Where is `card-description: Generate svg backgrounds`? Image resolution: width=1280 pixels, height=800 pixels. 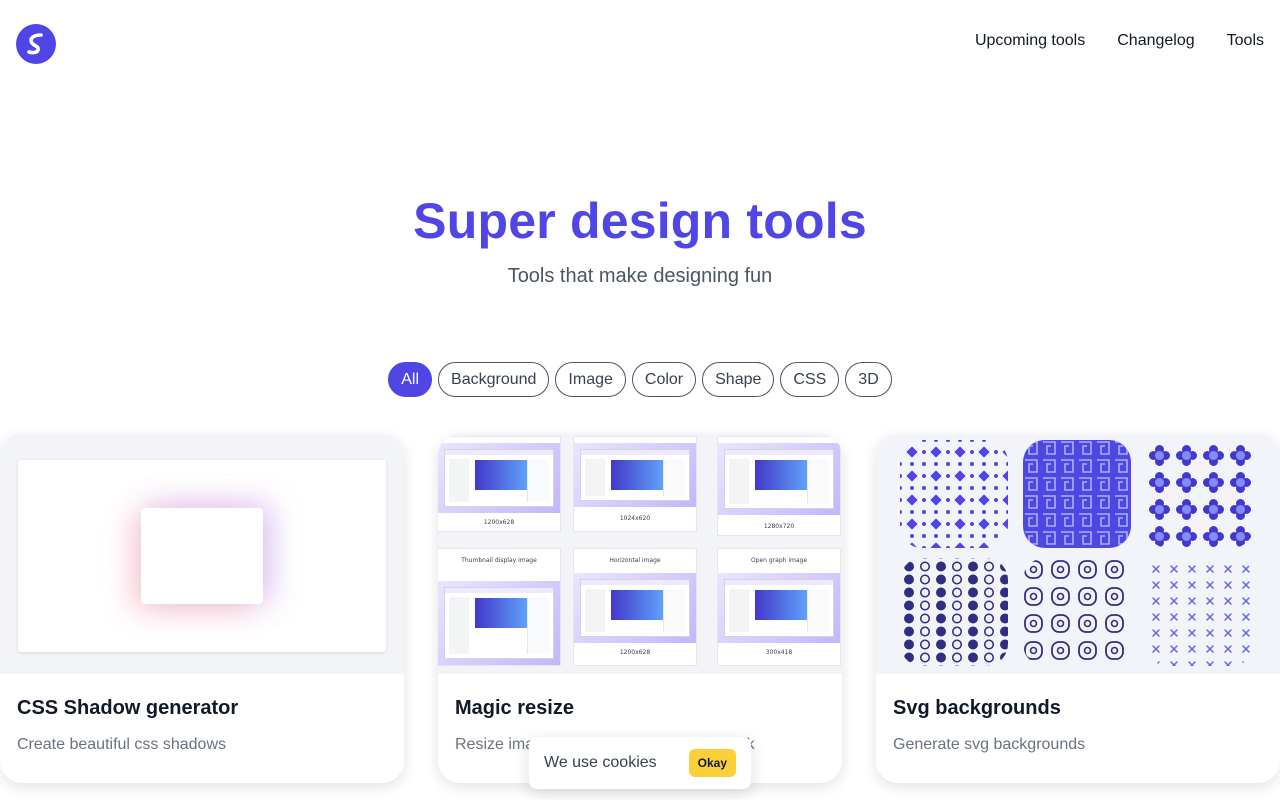 card-description: Generate svg backgrounds is located at coordinates (989, 744).